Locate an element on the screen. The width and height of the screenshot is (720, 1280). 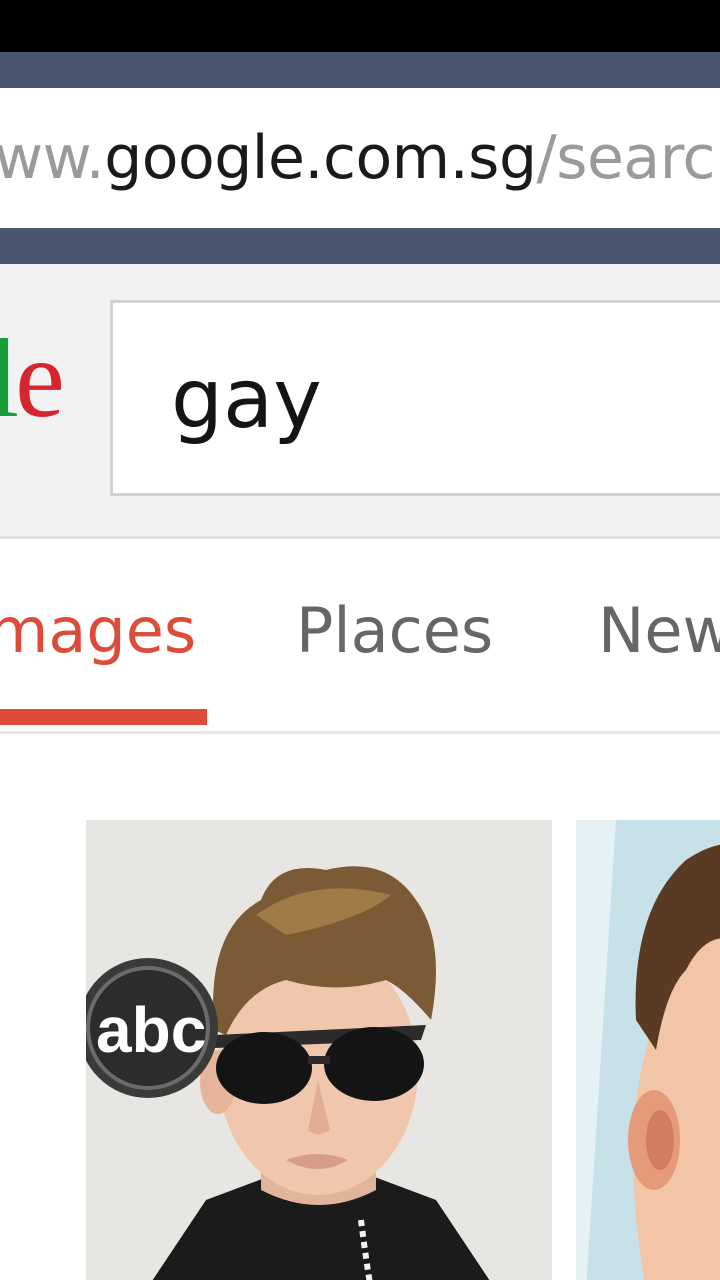
url-bar: ww.google.com.sg/searc is located at coordinates (360, 158).